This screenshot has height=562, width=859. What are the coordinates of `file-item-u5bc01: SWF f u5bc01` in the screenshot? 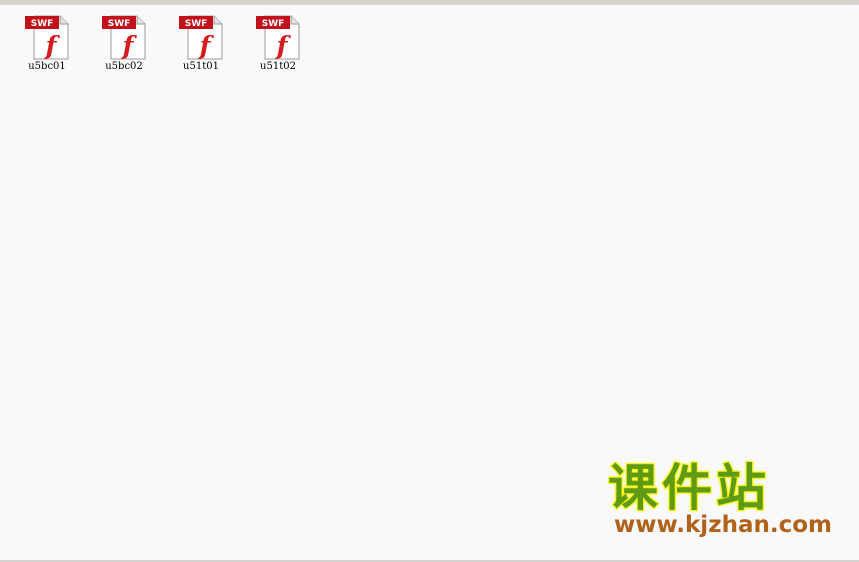 It's located at (47, 43).